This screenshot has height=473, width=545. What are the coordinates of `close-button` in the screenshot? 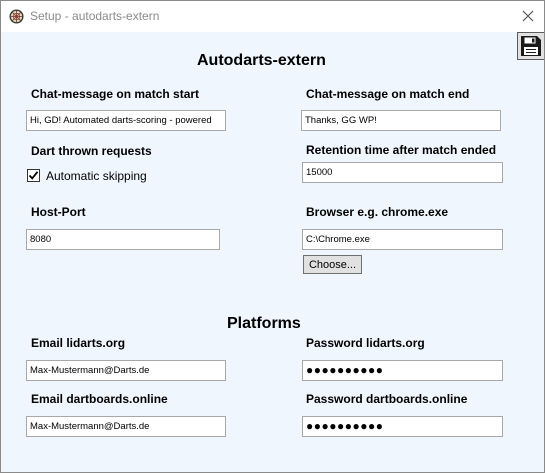 It's located at (528, 16).